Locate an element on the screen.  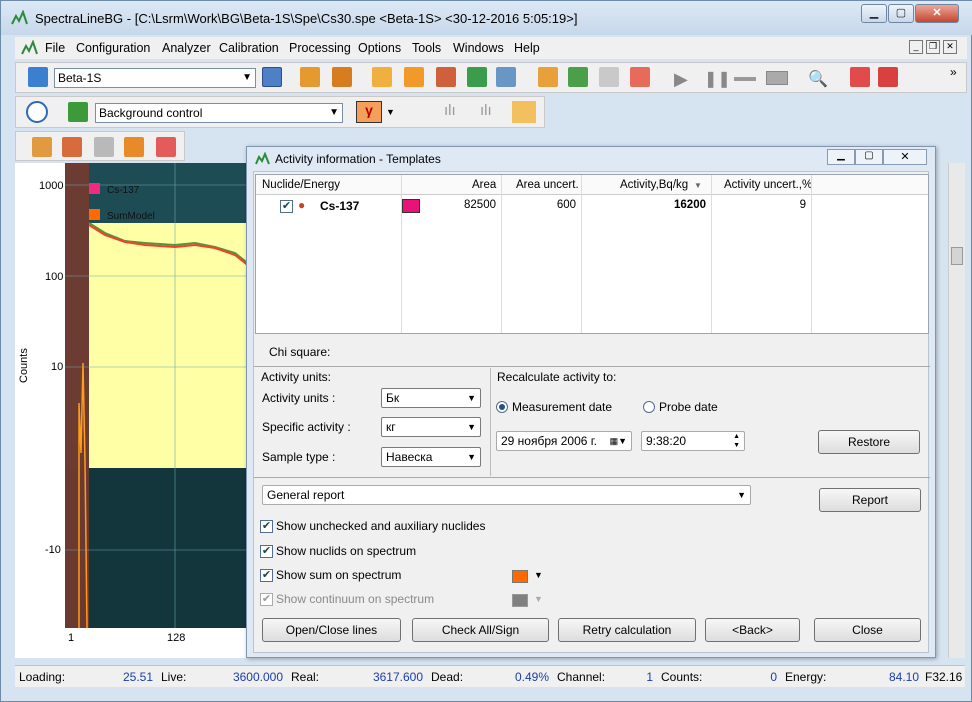
menu-analyzer: Analyzer is located at coordinates (186, 48).